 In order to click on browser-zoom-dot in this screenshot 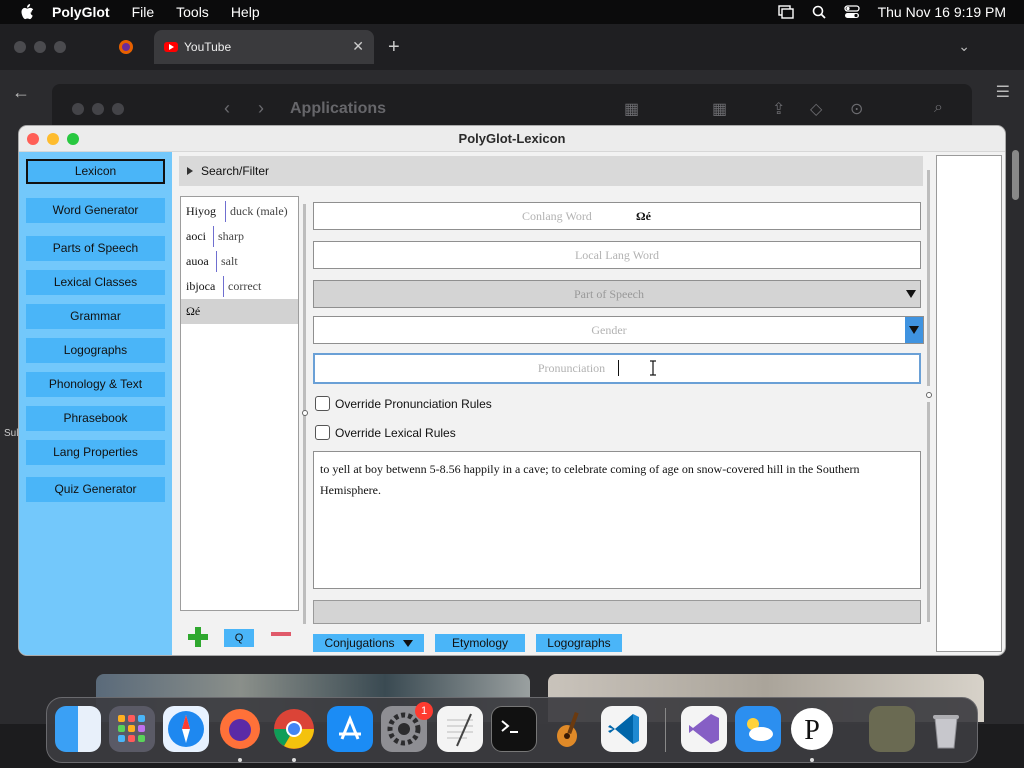, I will do `click(60, 47)`.